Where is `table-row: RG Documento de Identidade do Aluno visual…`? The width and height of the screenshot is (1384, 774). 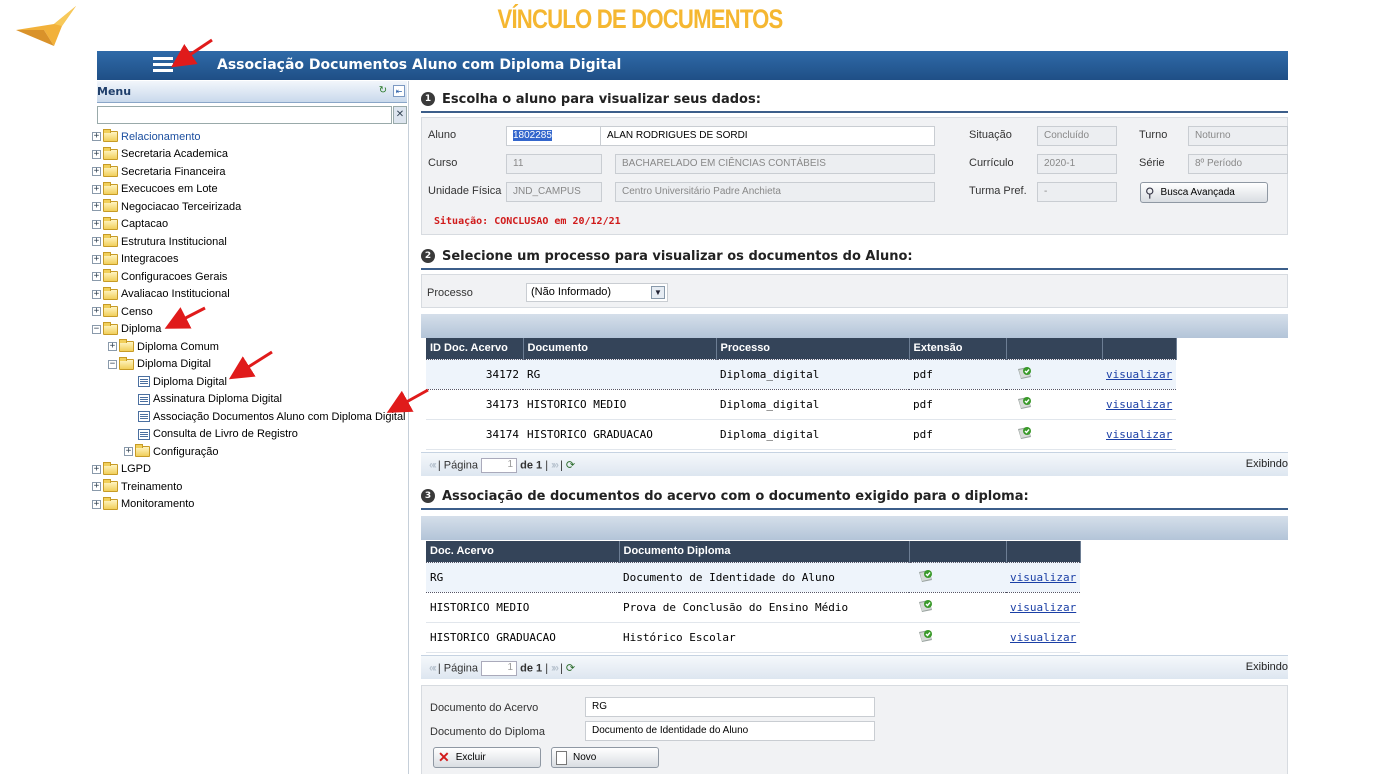
table-row: RG Documento de Identidade do Aluno visual… is located at coordinates (753, 577).